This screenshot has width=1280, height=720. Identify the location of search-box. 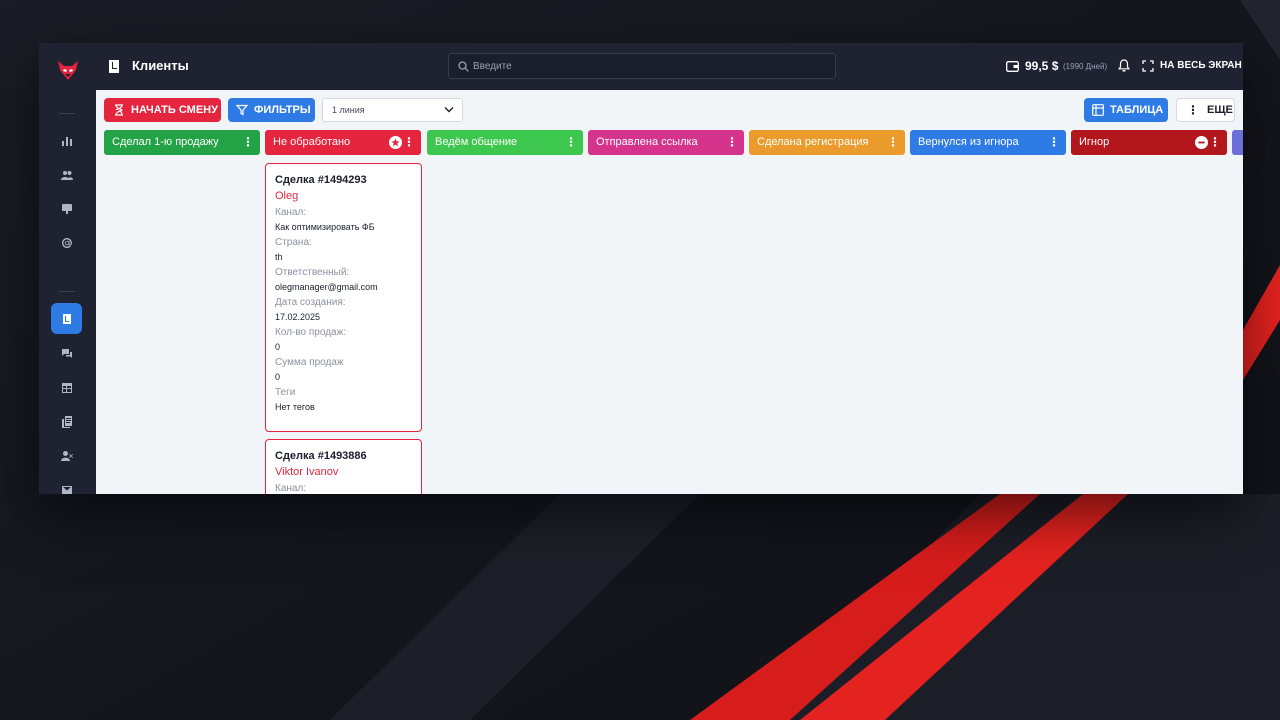
(642, 66).